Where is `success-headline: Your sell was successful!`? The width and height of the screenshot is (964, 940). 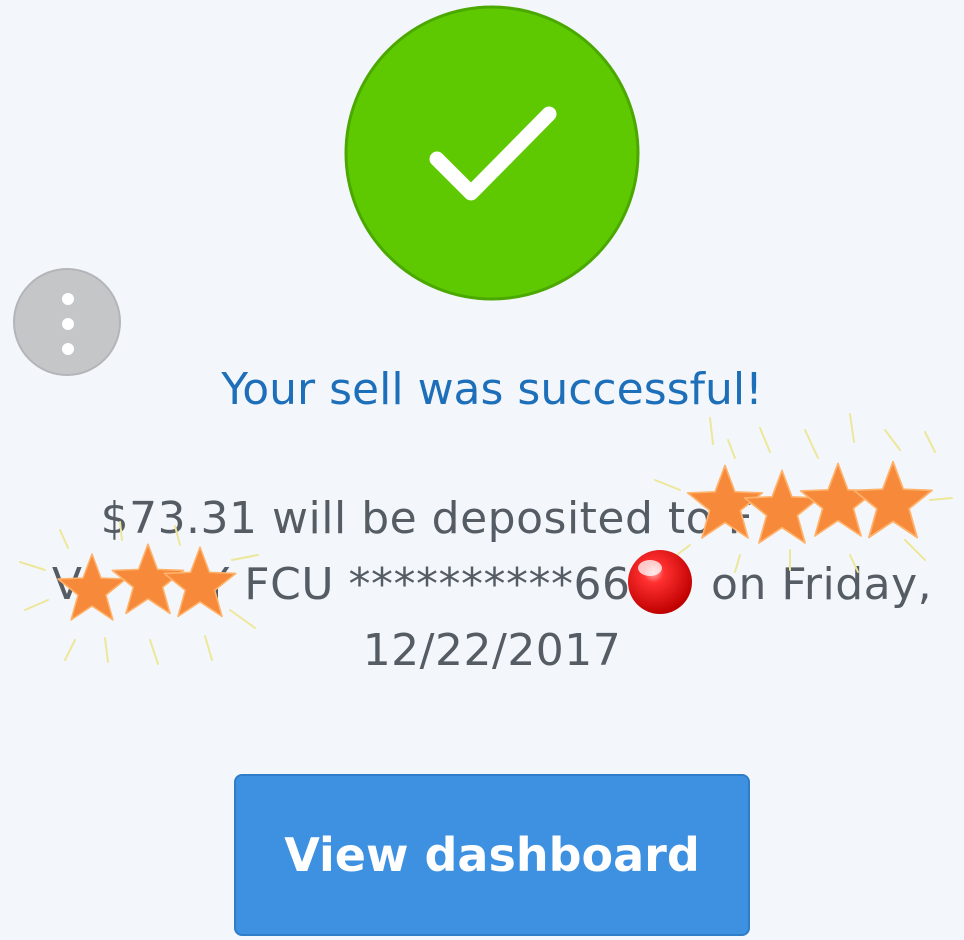 success-headline: Your sell was successful! is located at coordinates (492, 389).